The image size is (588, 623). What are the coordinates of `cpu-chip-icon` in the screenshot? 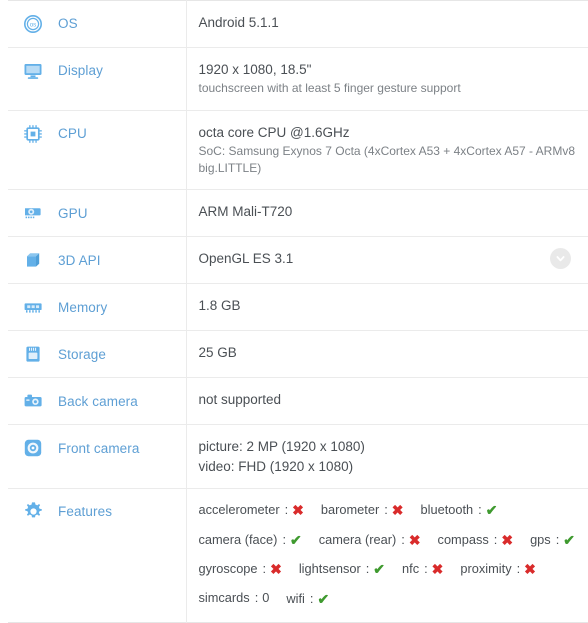 It's located at (33, 134).